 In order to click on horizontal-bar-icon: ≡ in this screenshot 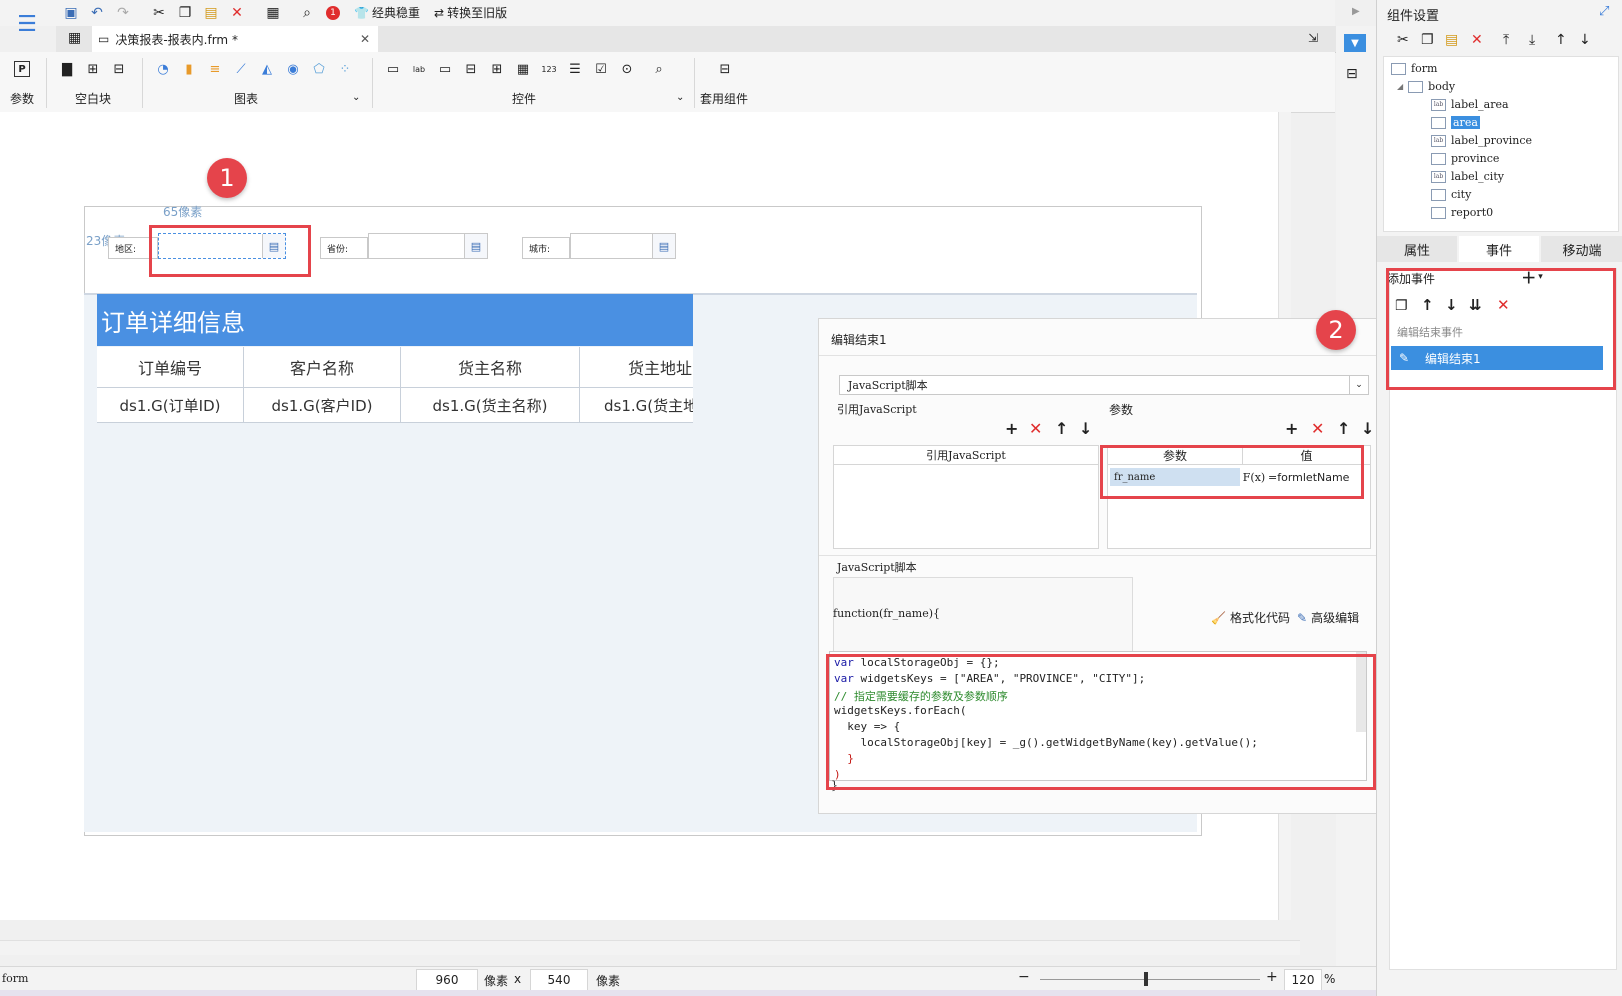, I will do `click(215, 69)`.